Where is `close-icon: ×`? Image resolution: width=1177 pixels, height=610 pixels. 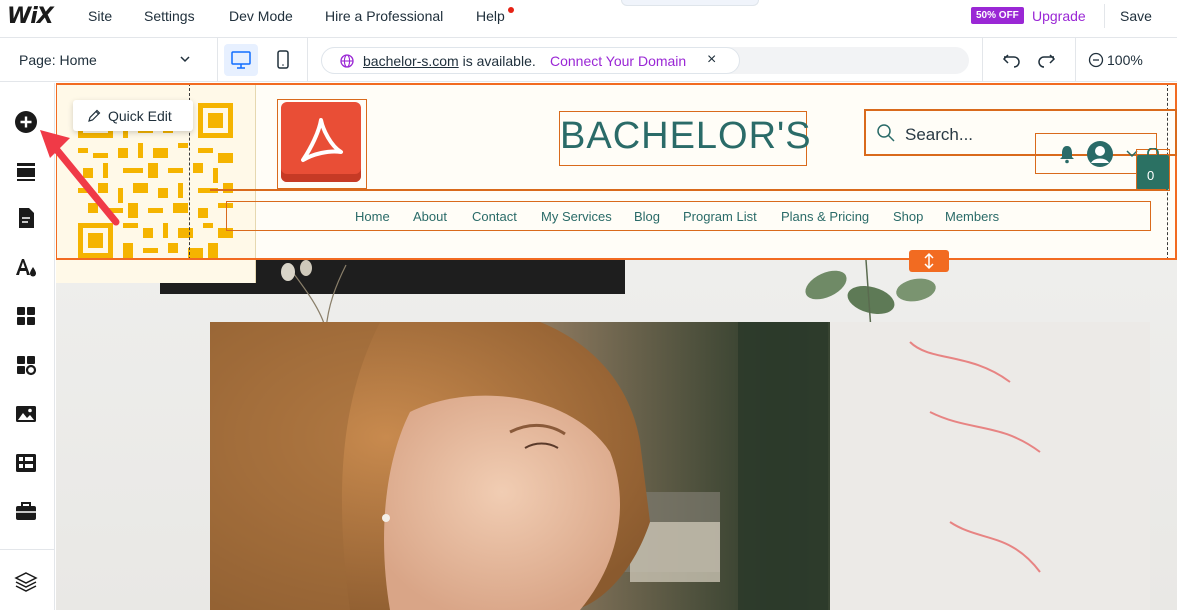
close-icon: × is located at coordinates (711, 60).